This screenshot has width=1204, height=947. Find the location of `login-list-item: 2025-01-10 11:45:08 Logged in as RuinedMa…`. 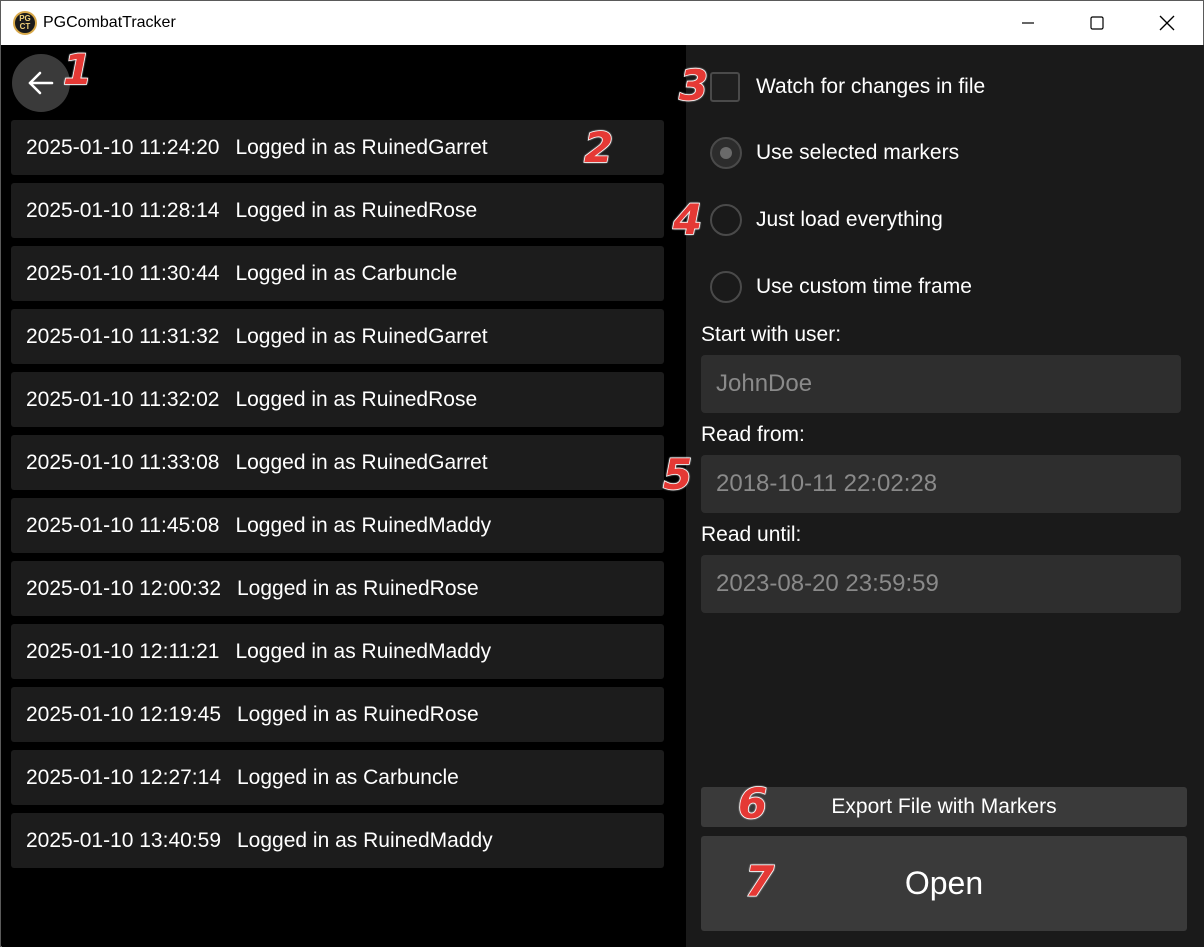

login-list-item: 2025-01-10 11:45:08 Logged in as RuinedMa… is located at coordinates (337, 525).